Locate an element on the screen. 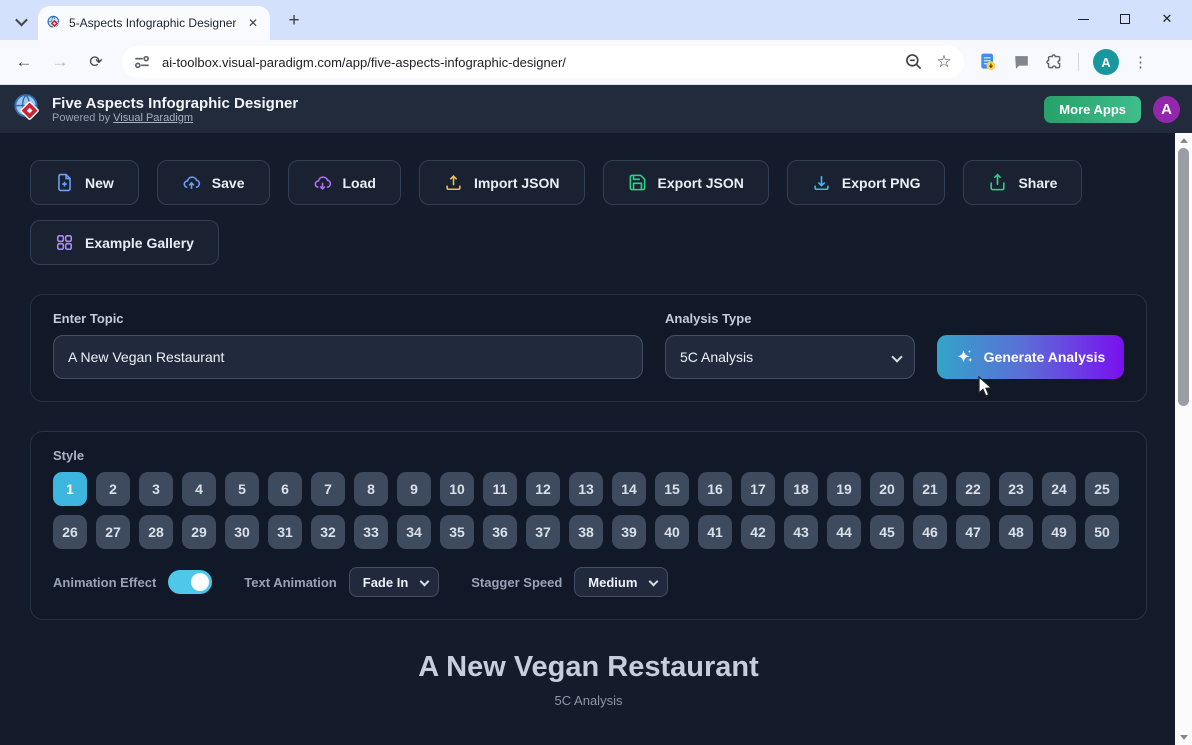  style-button-7: 7 is located at coordinates (328, 489).